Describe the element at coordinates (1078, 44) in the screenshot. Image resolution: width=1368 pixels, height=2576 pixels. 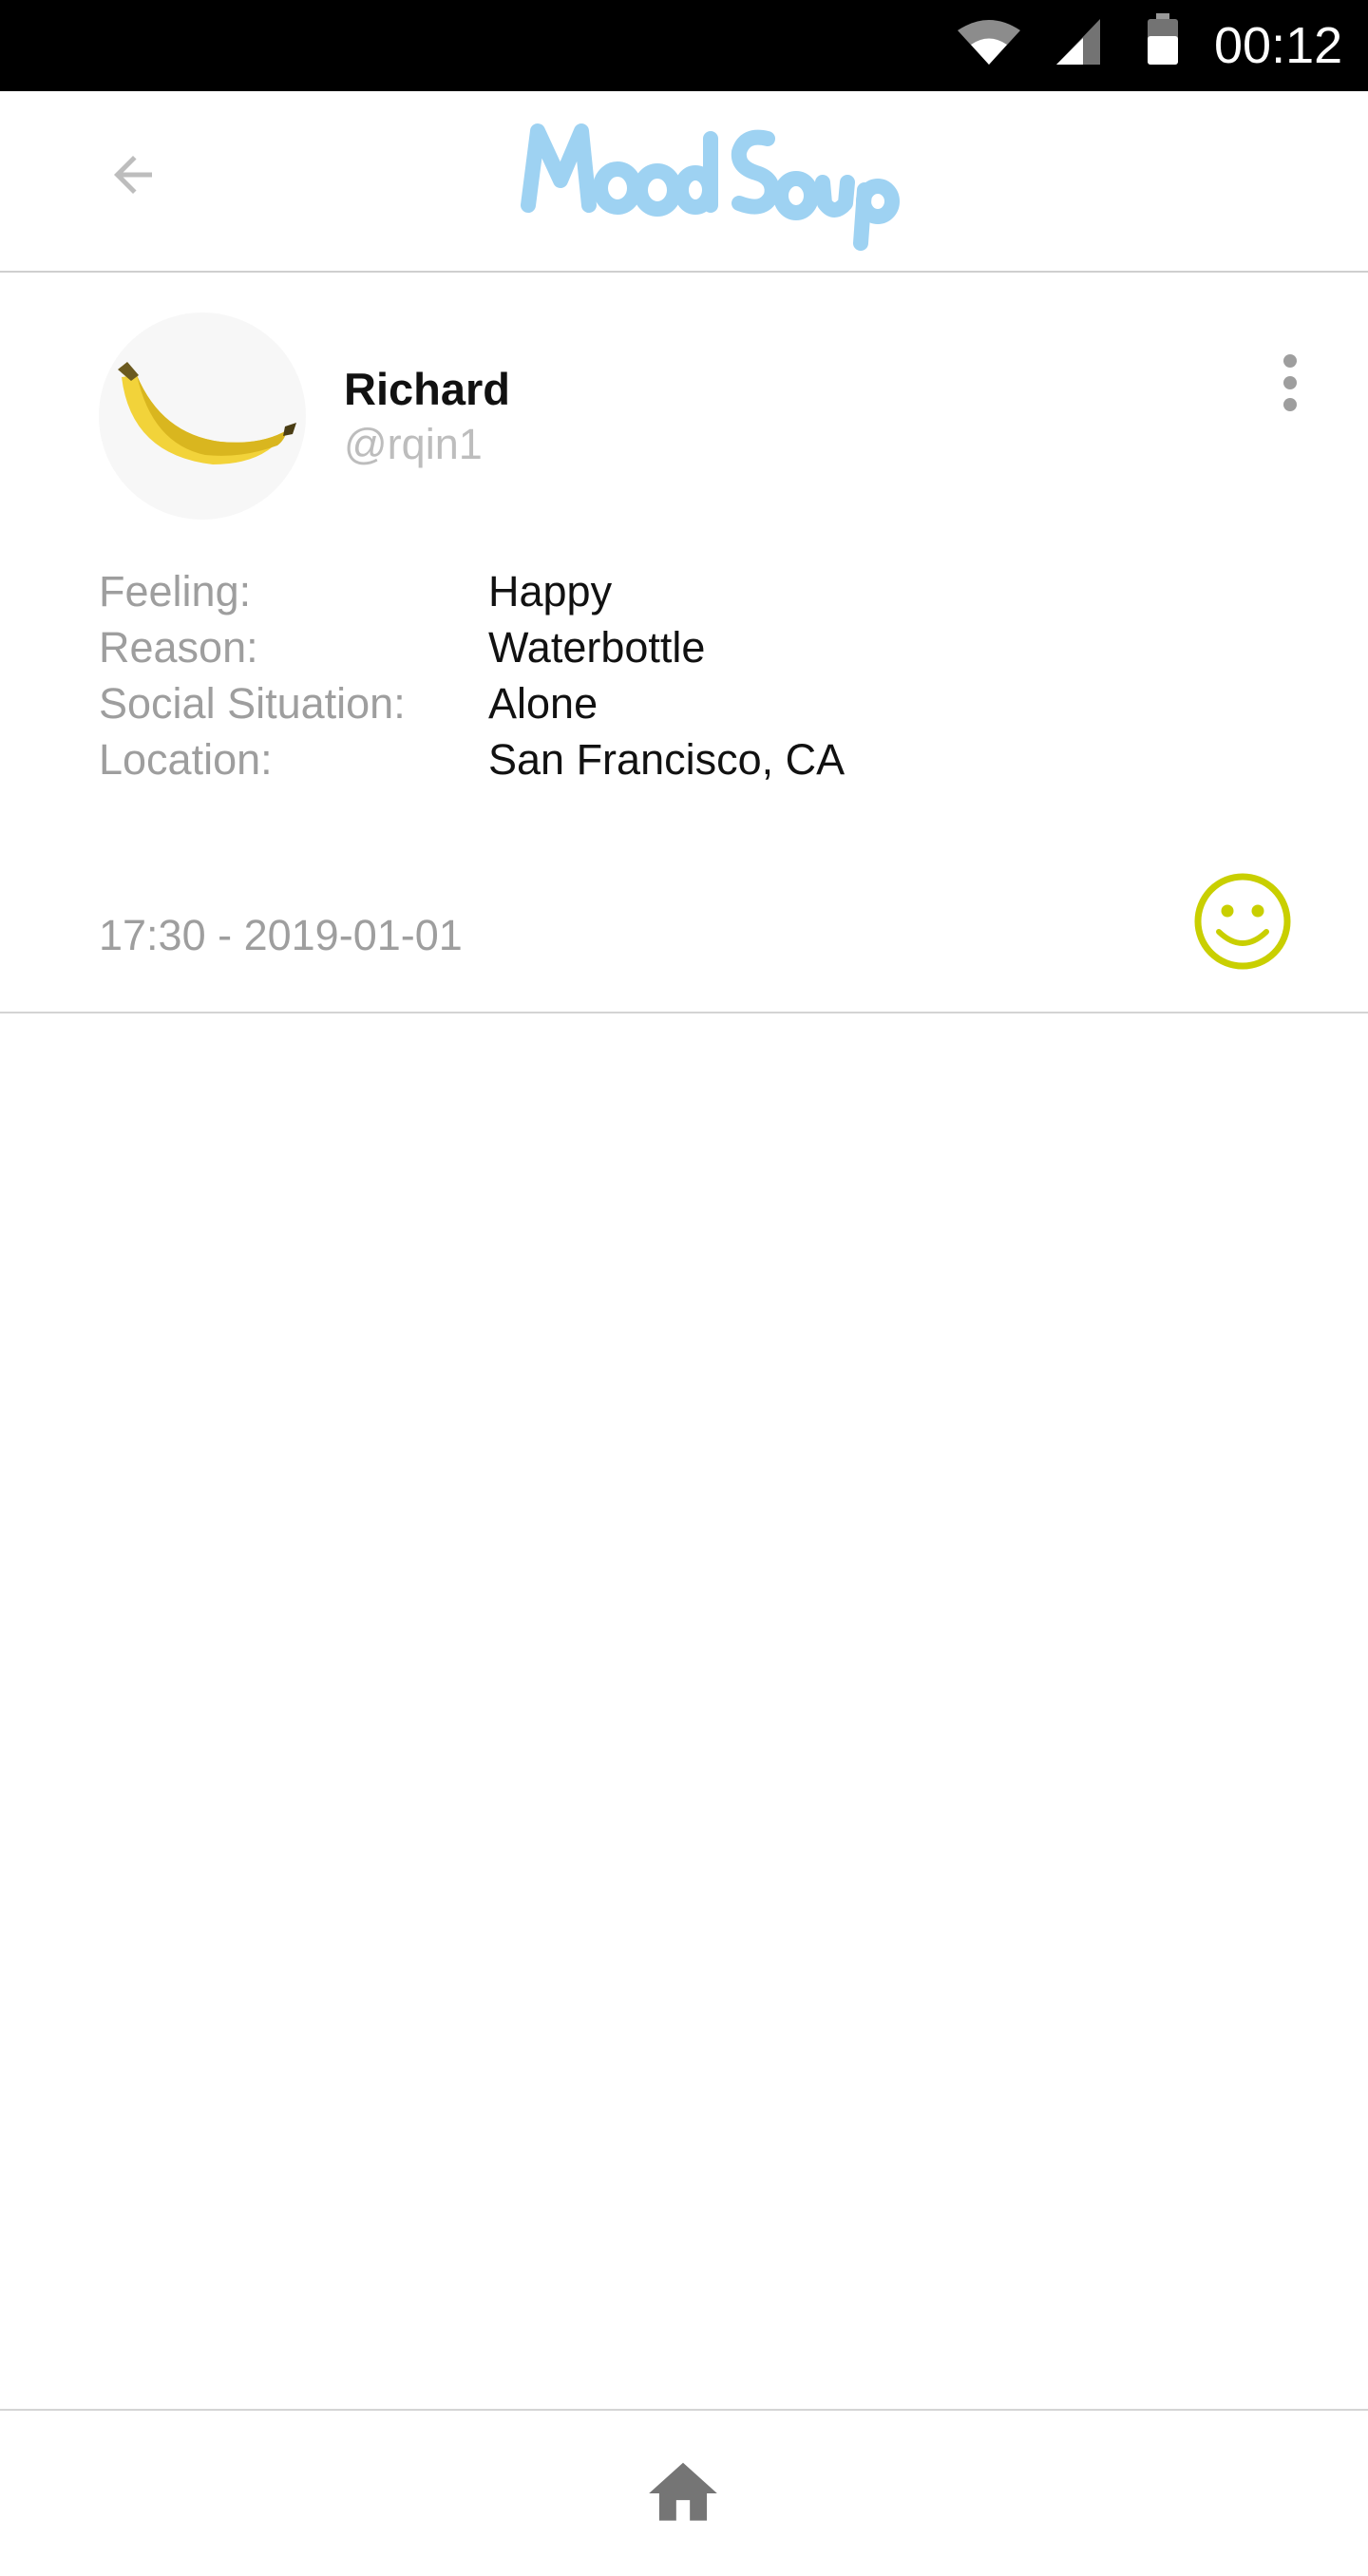
I see `cell-signal-icon` at that location.